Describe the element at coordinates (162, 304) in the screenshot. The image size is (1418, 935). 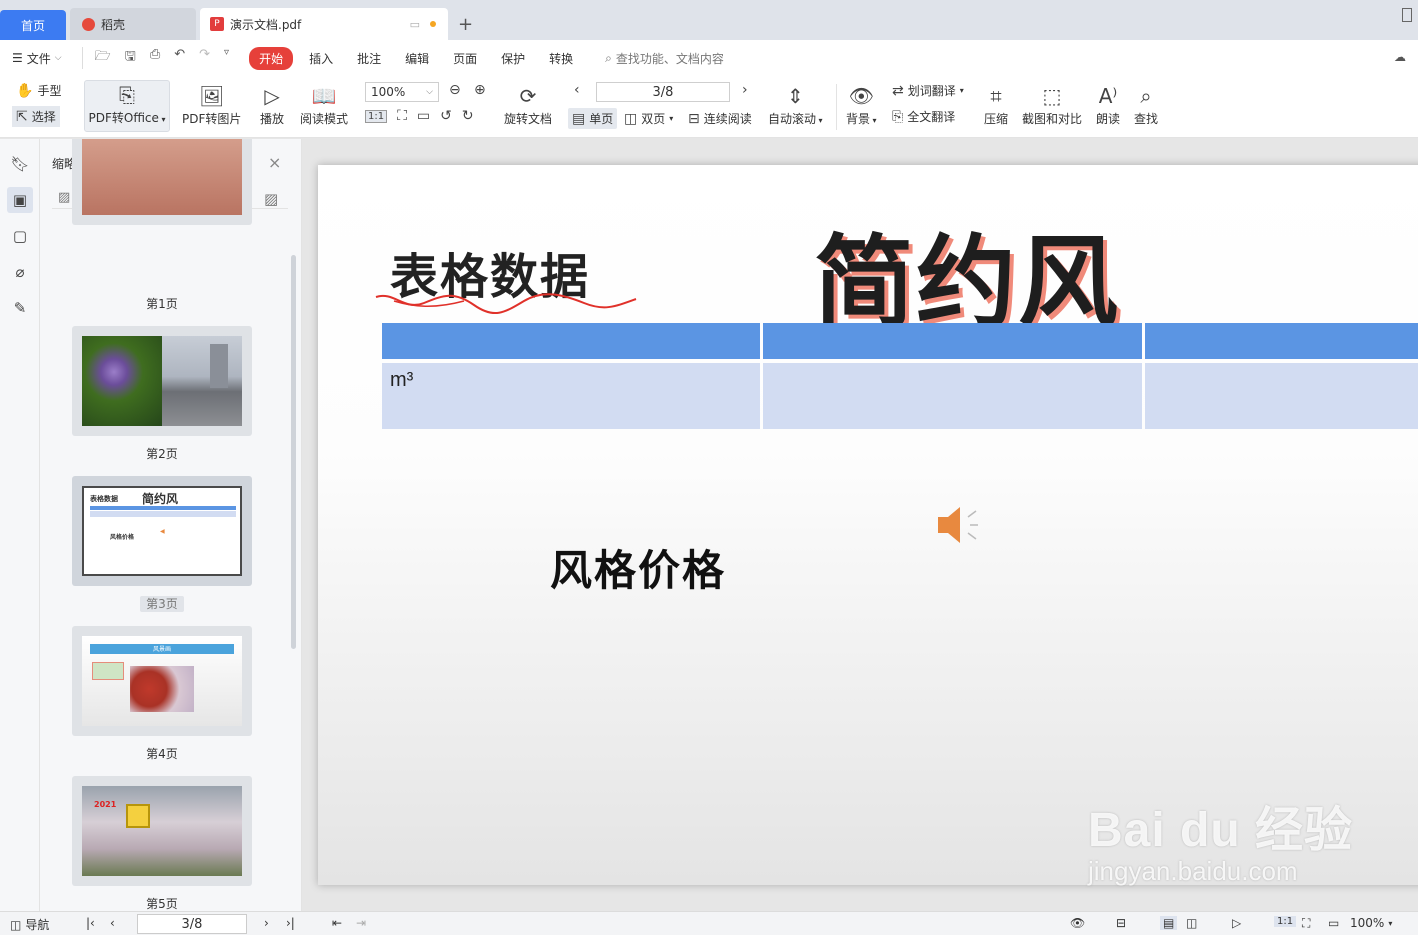
I see `thumbnail-label: 第1页` at that location.